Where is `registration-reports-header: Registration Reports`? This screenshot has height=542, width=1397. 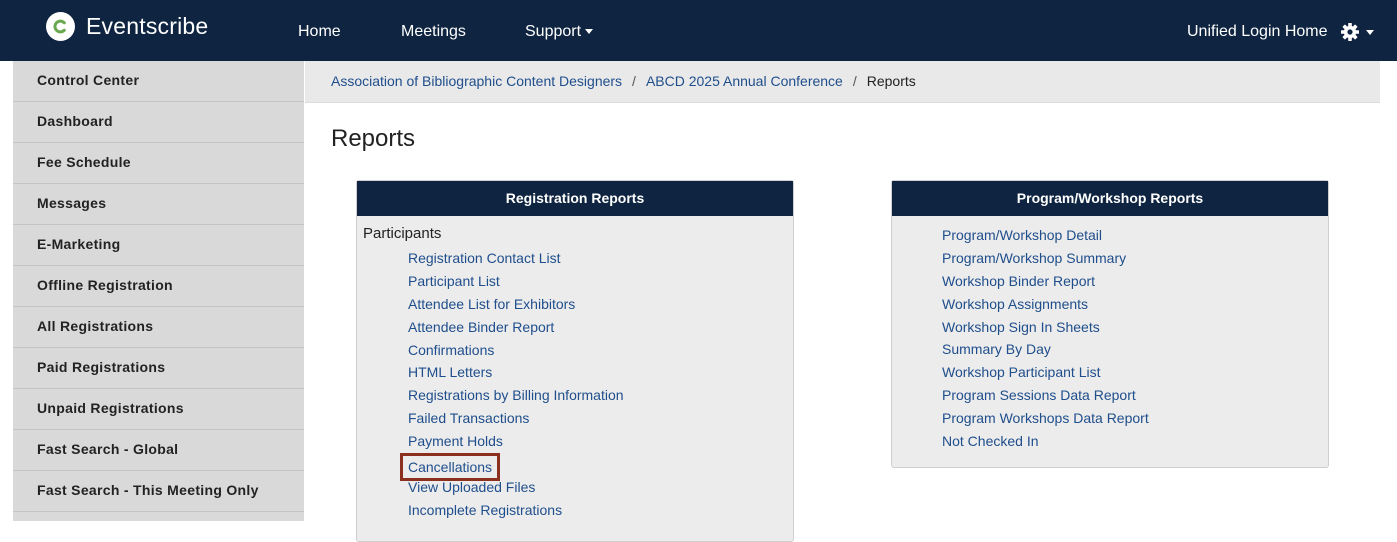
registration-reports-header: Registration Reports is located at coordinates (575, 198).